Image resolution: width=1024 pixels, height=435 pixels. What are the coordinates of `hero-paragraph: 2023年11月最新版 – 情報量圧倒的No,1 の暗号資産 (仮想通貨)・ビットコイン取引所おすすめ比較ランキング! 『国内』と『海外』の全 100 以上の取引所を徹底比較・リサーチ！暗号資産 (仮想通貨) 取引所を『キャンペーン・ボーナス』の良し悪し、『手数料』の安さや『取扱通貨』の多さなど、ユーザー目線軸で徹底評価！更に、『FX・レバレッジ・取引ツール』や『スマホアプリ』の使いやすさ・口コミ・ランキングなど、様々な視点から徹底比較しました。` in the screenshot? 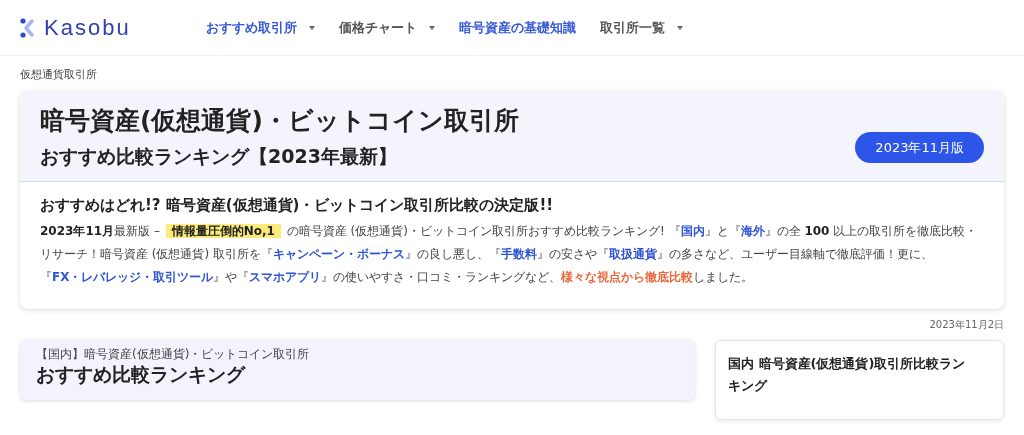 It's located at (509, 254).